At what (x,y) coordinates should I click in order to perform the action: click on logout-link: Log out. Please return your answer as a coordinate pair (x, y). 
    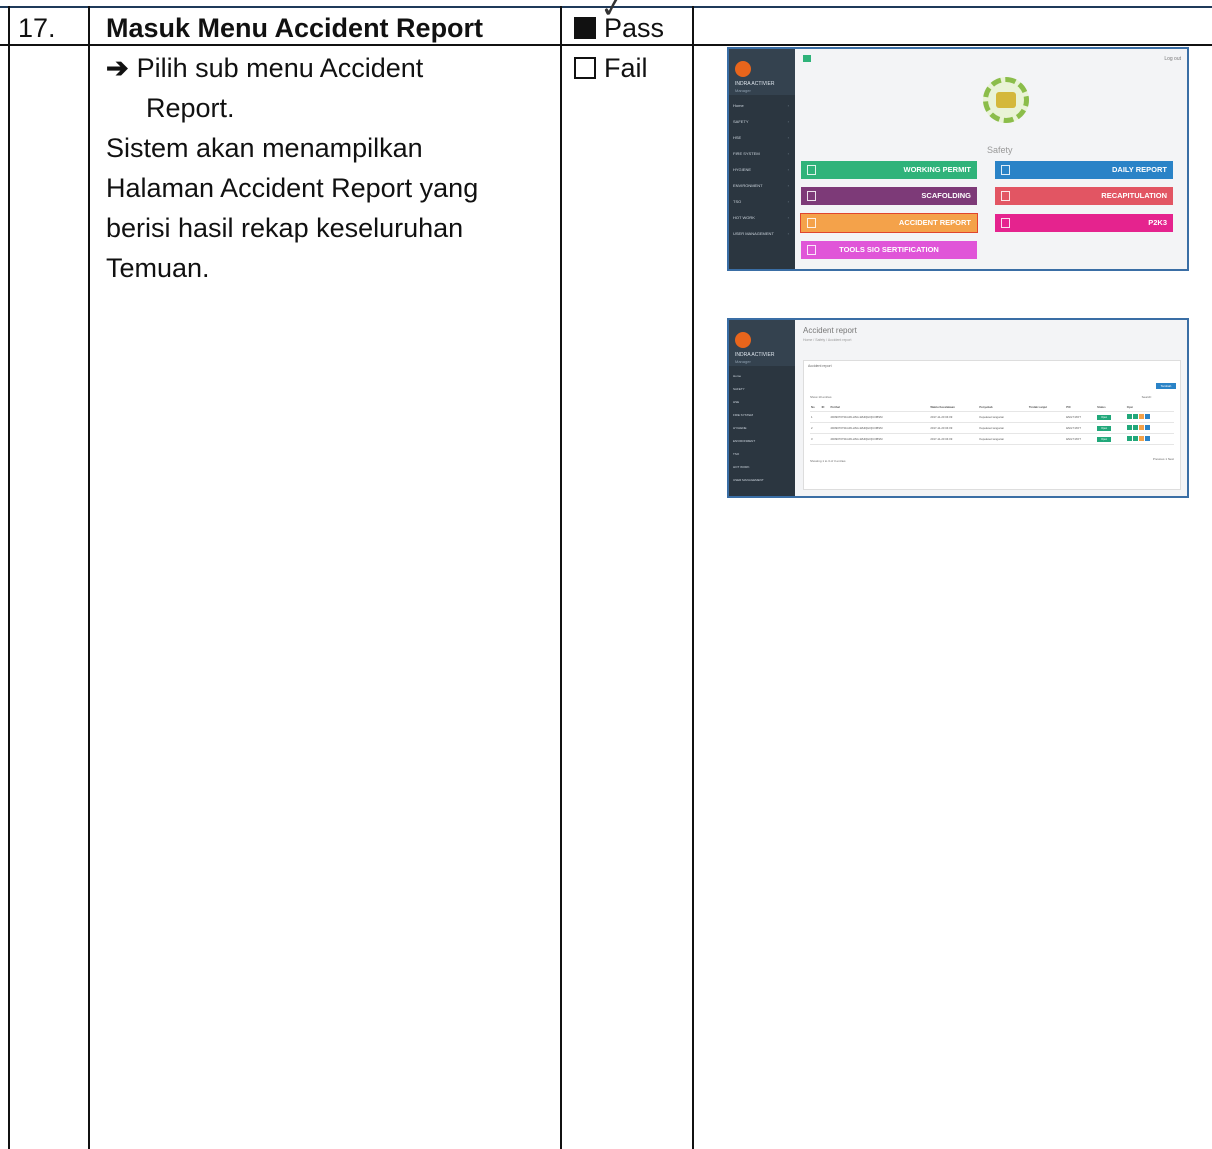
    Looking at the image, I should click on (1172, 59).